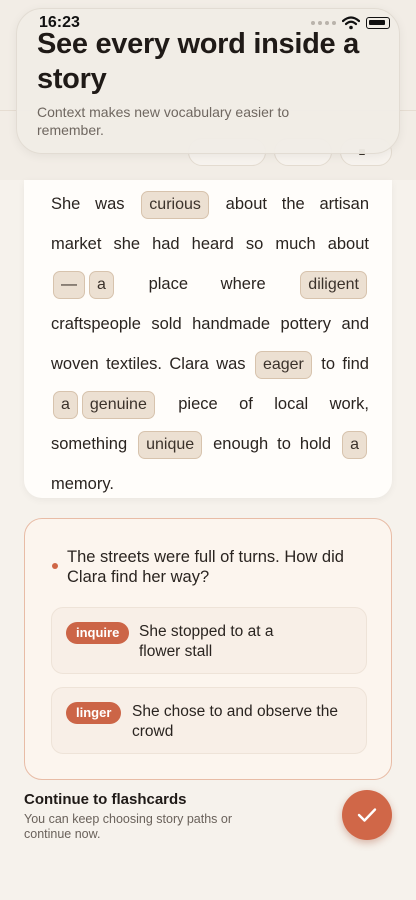 The image size is (416, 900). Describe the element at coordinates (341, 364) in the screenshot. I see `story-text-segment: to find` at that location.